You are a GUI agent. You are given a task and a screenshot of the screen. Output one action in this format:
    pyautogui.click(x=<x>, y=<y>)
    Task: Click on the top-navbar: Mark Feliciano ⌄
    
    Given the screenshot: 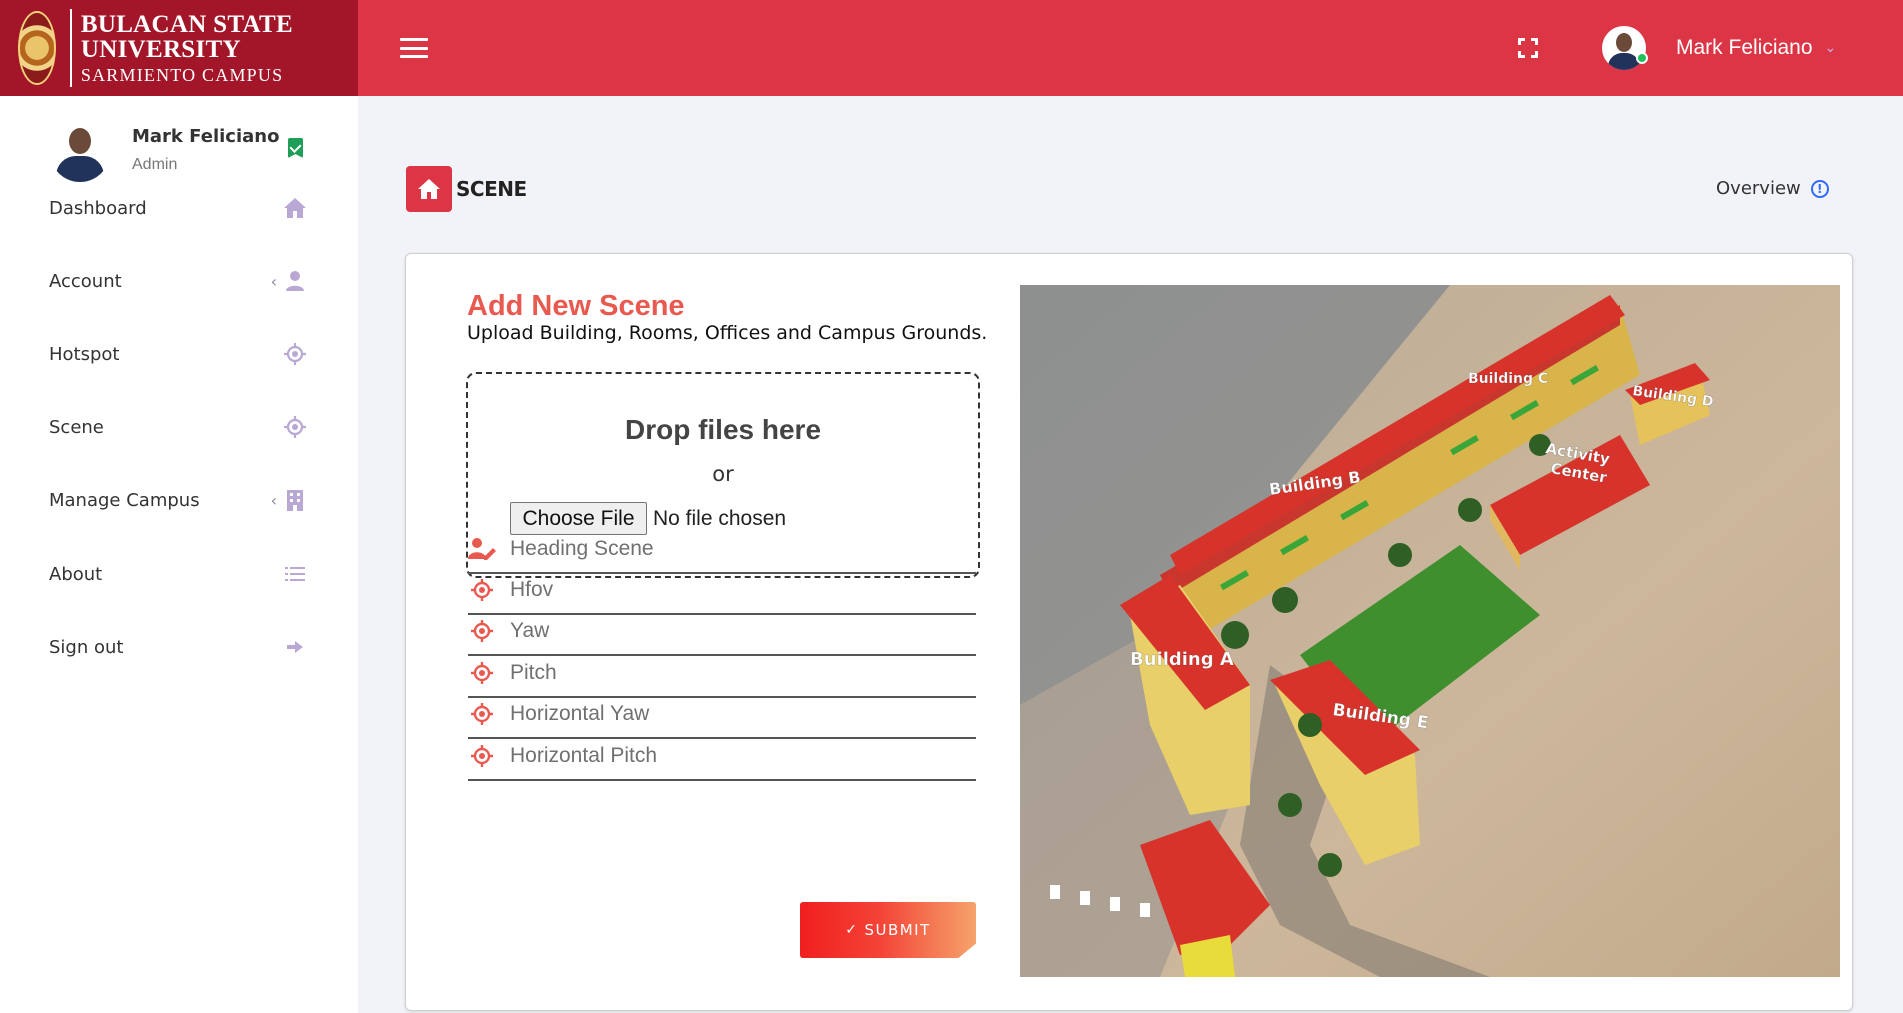 What is the action you would take?
    pyautogui.click(x=1130, y=48)
    